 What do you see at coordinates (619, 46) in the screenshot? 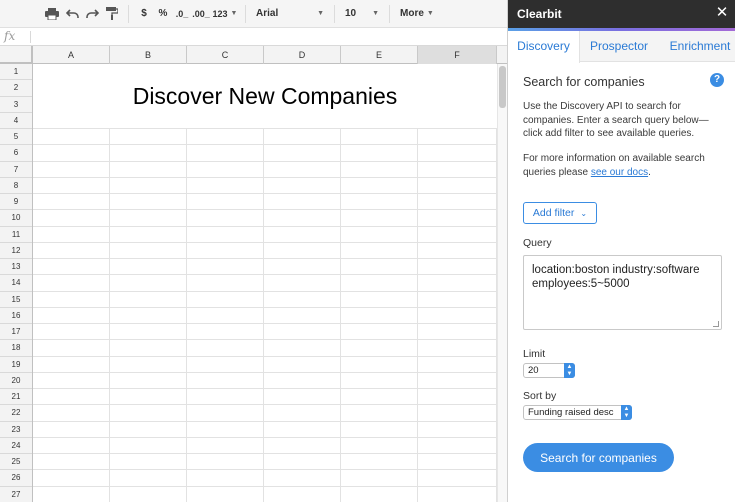
I see `tab-prospector: Prospector` at bounding box center [619, 46].